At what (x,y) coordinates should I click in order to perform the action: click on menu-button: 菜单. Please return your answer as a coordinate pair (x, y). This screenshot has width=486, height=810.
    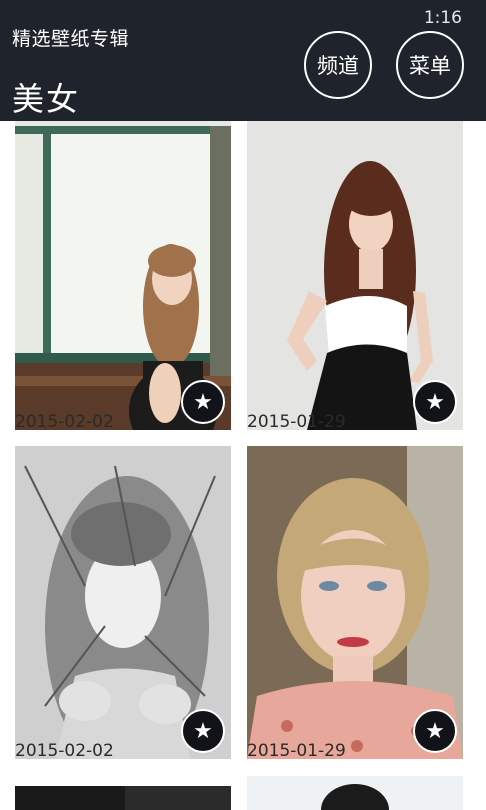
    Looking at the image, I should click on (430, 65).